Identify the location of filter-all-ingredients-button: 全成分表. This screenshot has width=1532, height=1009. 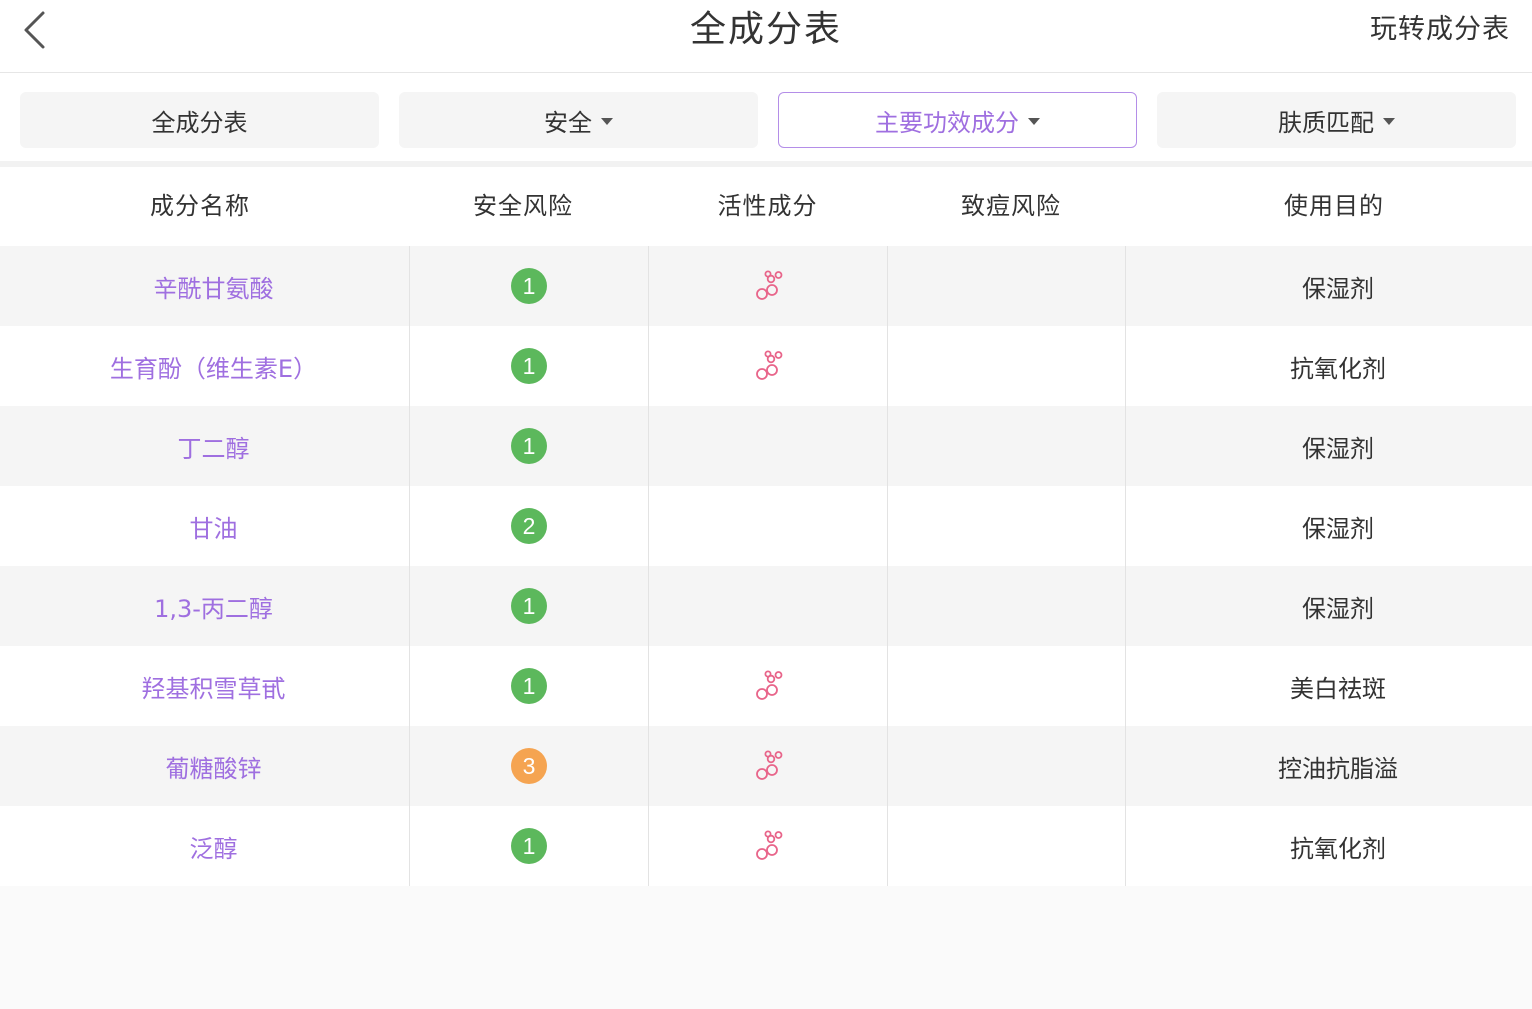
(199, 120).